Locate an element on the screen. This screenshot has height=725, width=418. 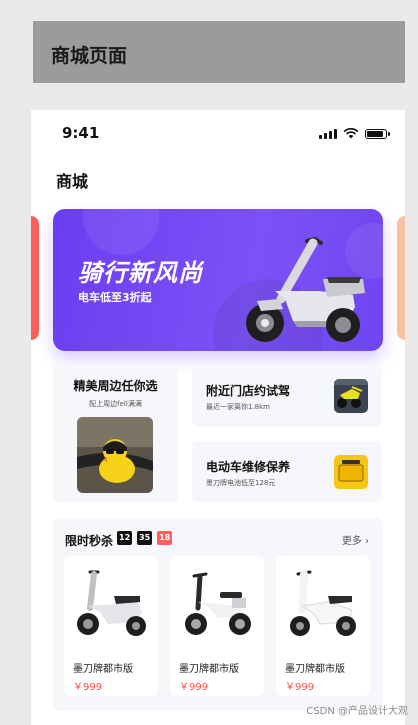
countdown-minutes: 35 is located at coordinates (145, 538).